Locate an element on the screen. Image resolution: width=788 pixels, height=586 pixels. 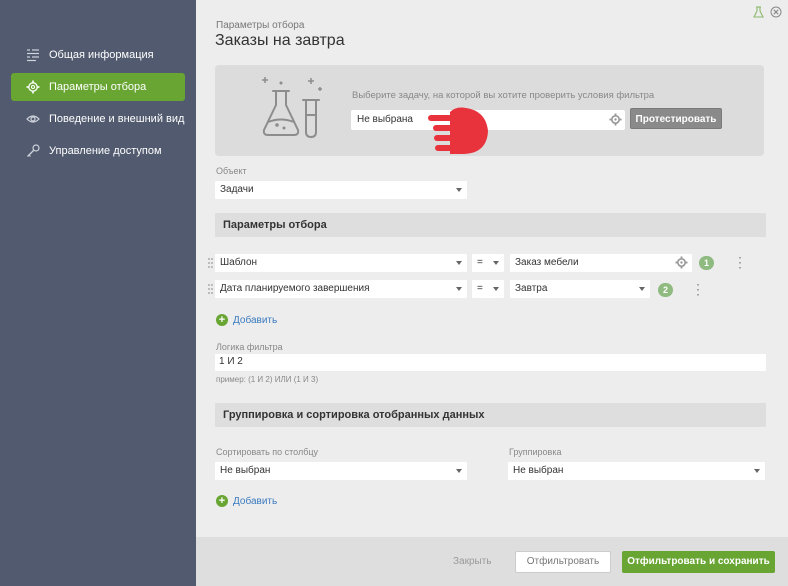
sidebar-item-access: Управление доступом is located at coordinates (98, 151).